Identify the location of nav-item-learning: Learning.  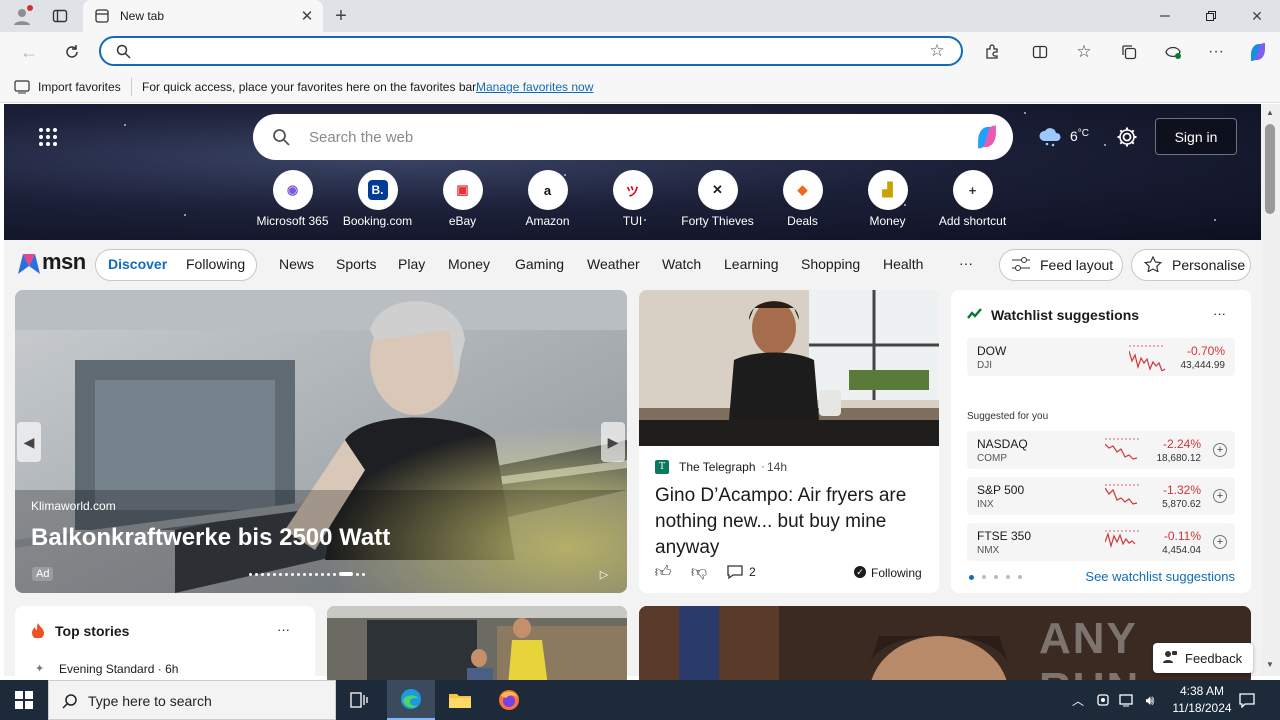
(751, 264).